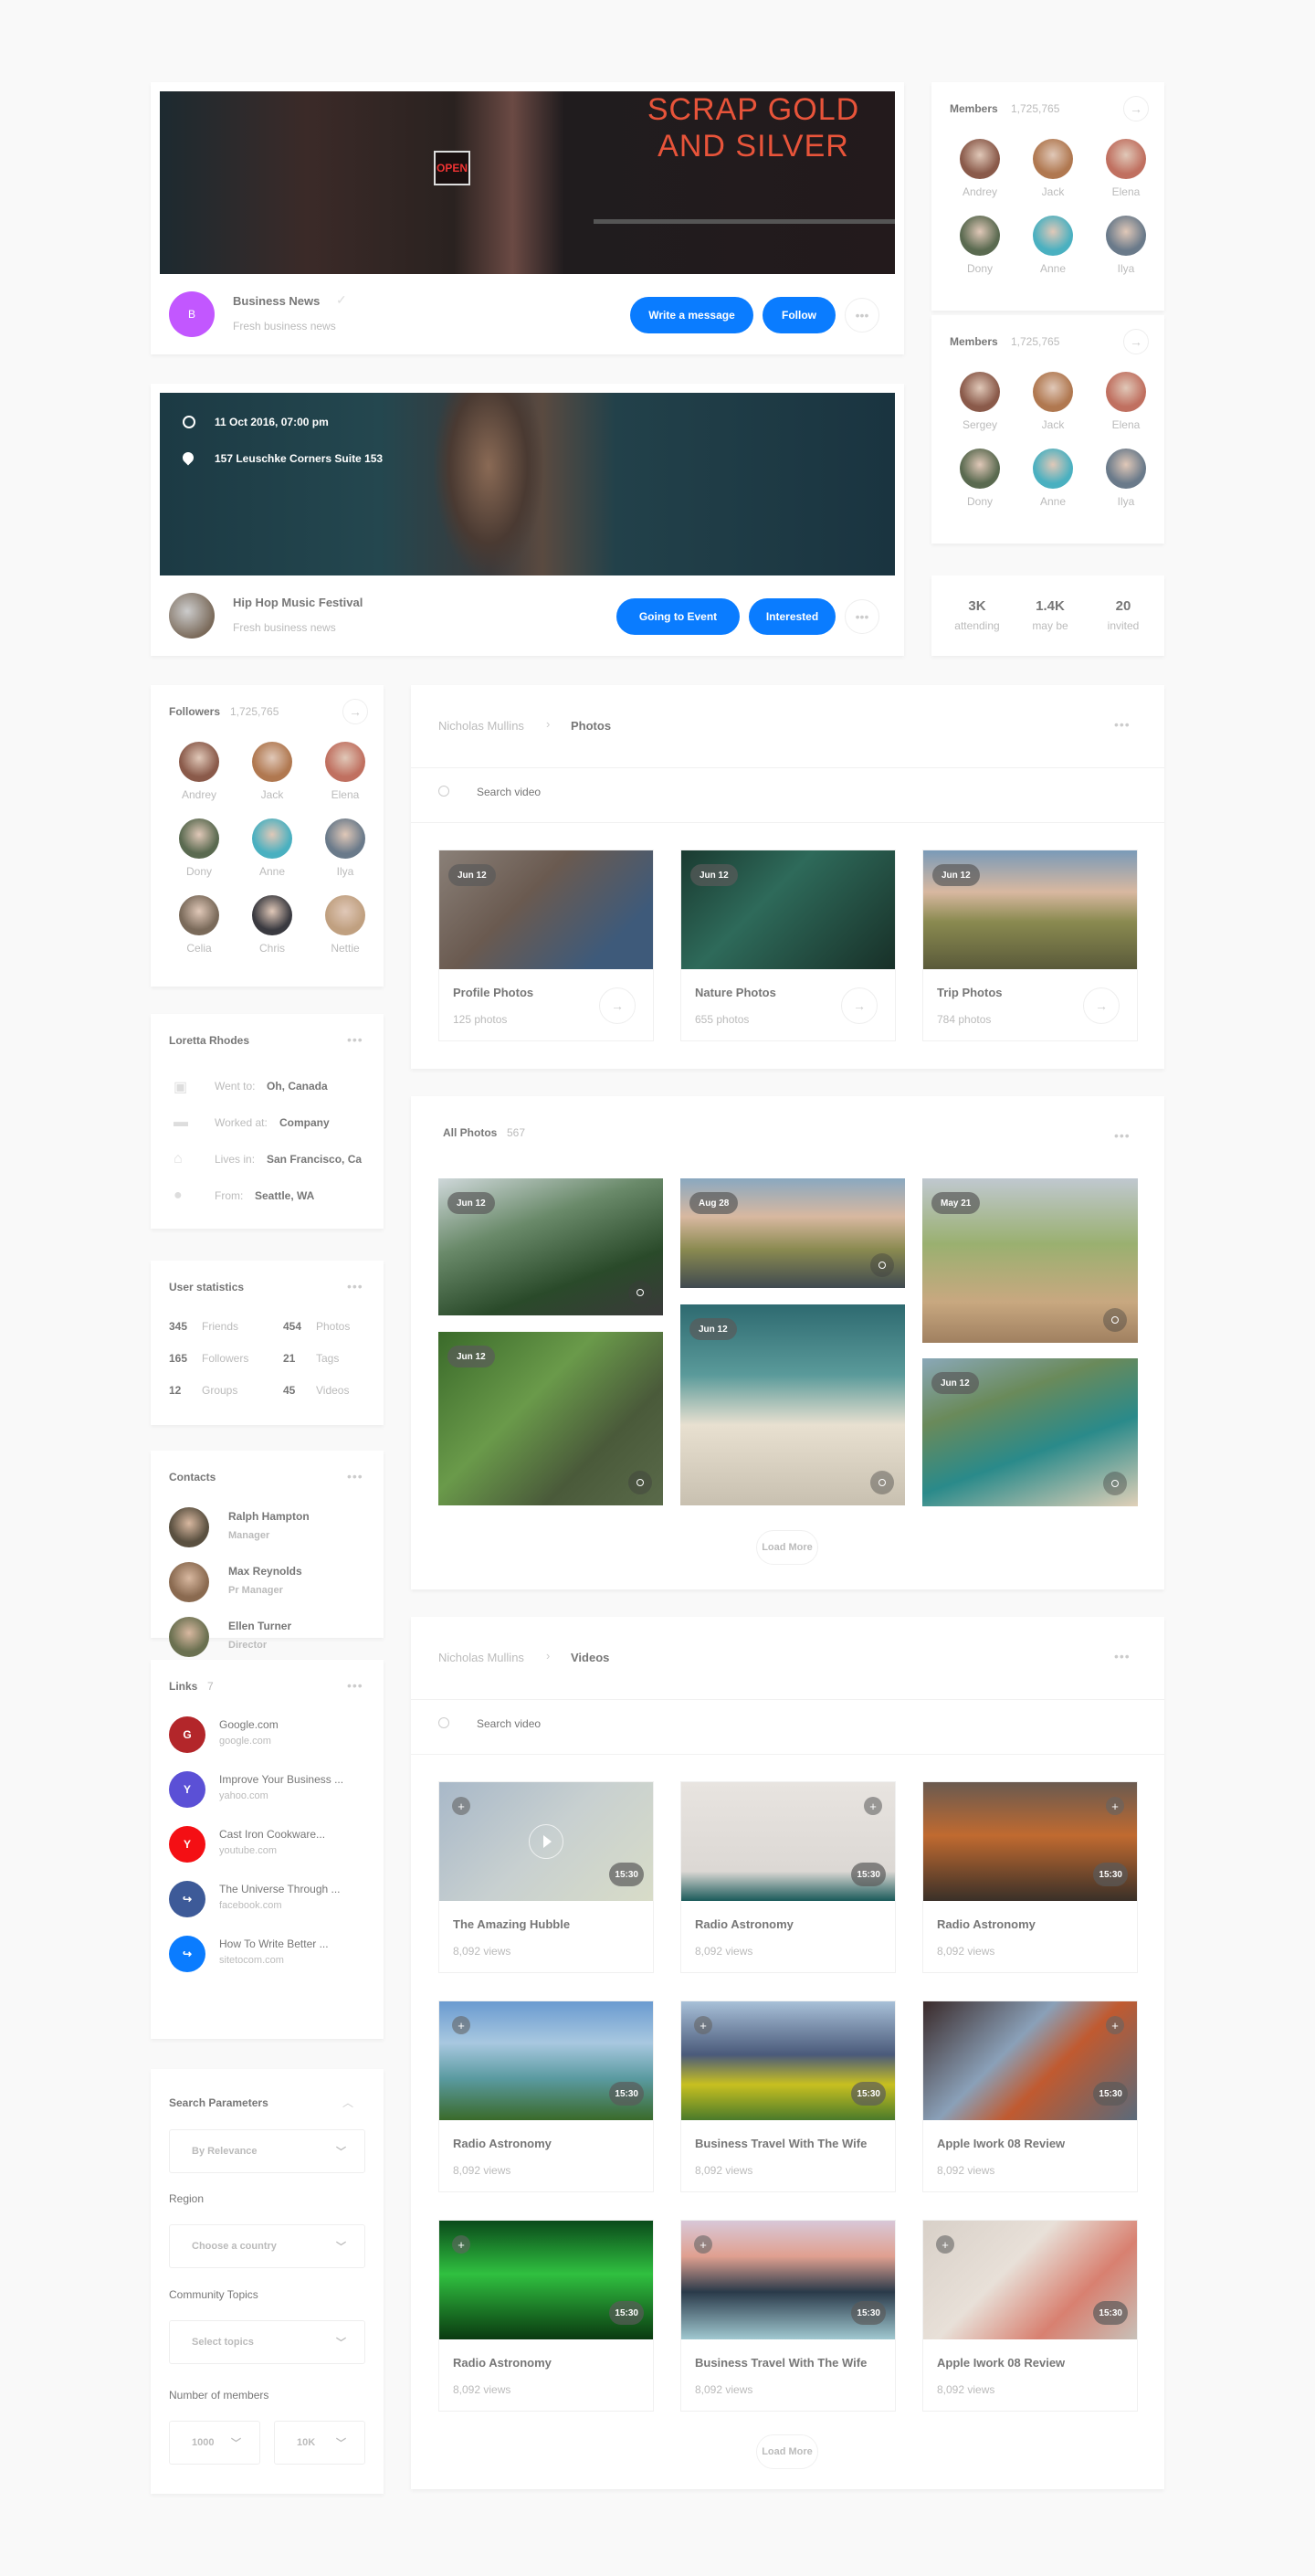 The width and height of the screenshot is (1315, 2576). What do you see at coordinates (546, 1877) in the screenshot?
I see `video-card: +15:30 The Amazing Hubble 8,092 views` at bounding box center [546, 1877].